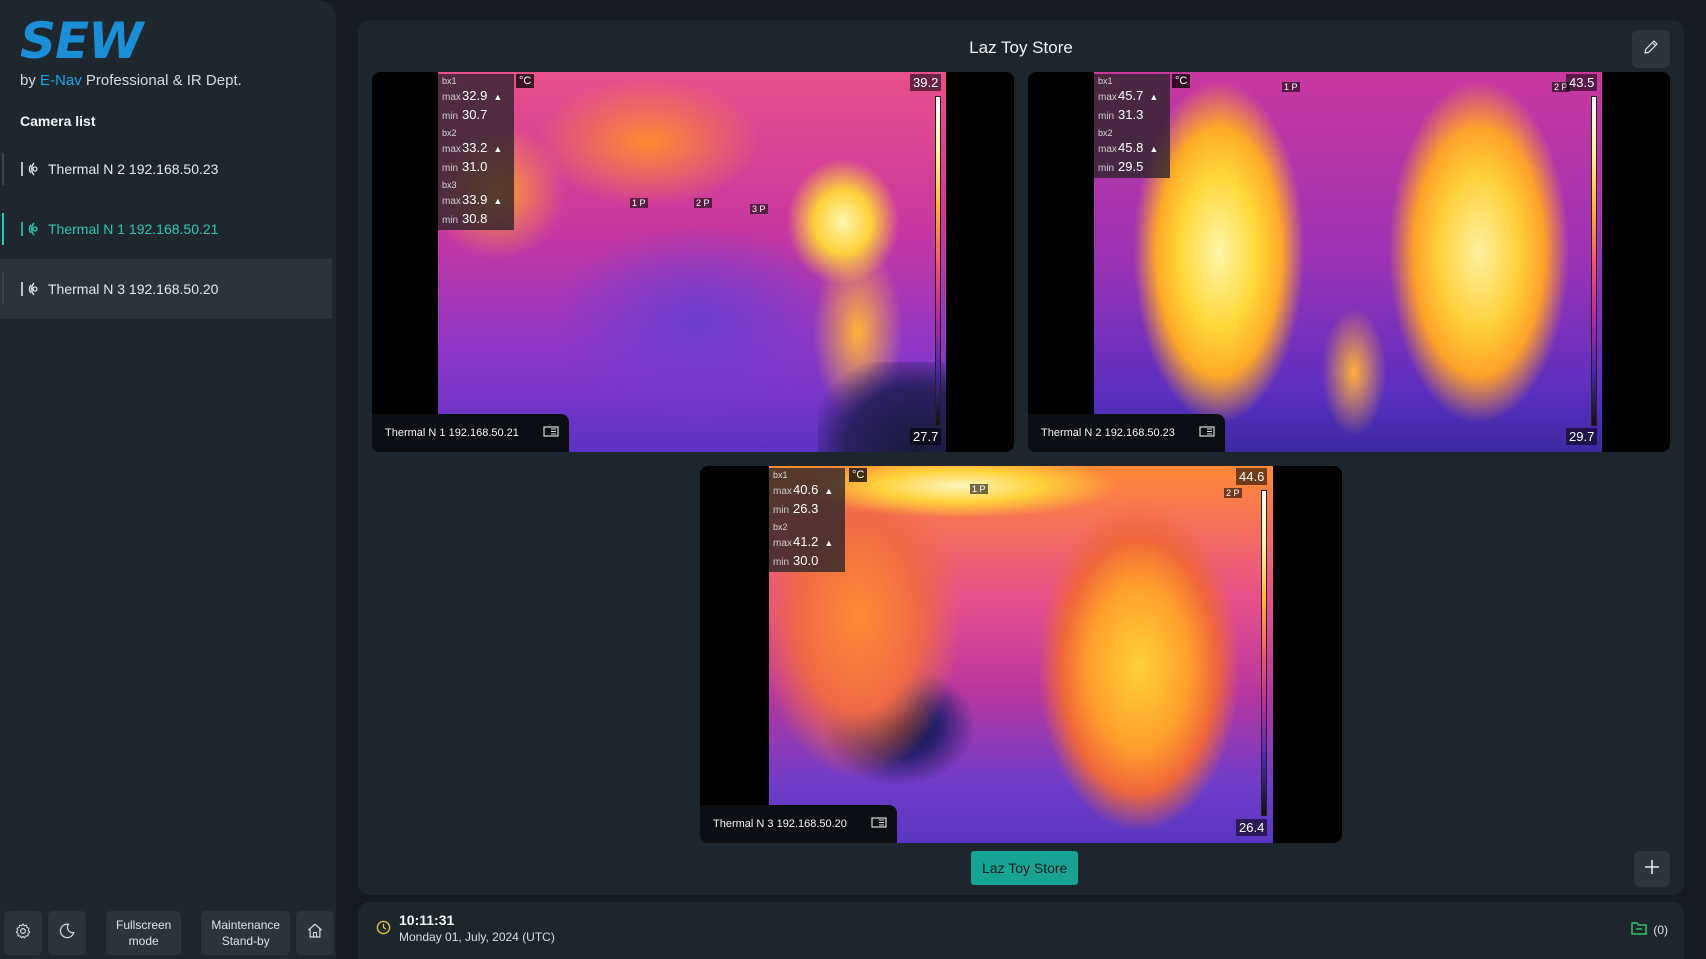  I want to click on current-date: Monday 01, July, 2024 (UTC), so click(477, 937).